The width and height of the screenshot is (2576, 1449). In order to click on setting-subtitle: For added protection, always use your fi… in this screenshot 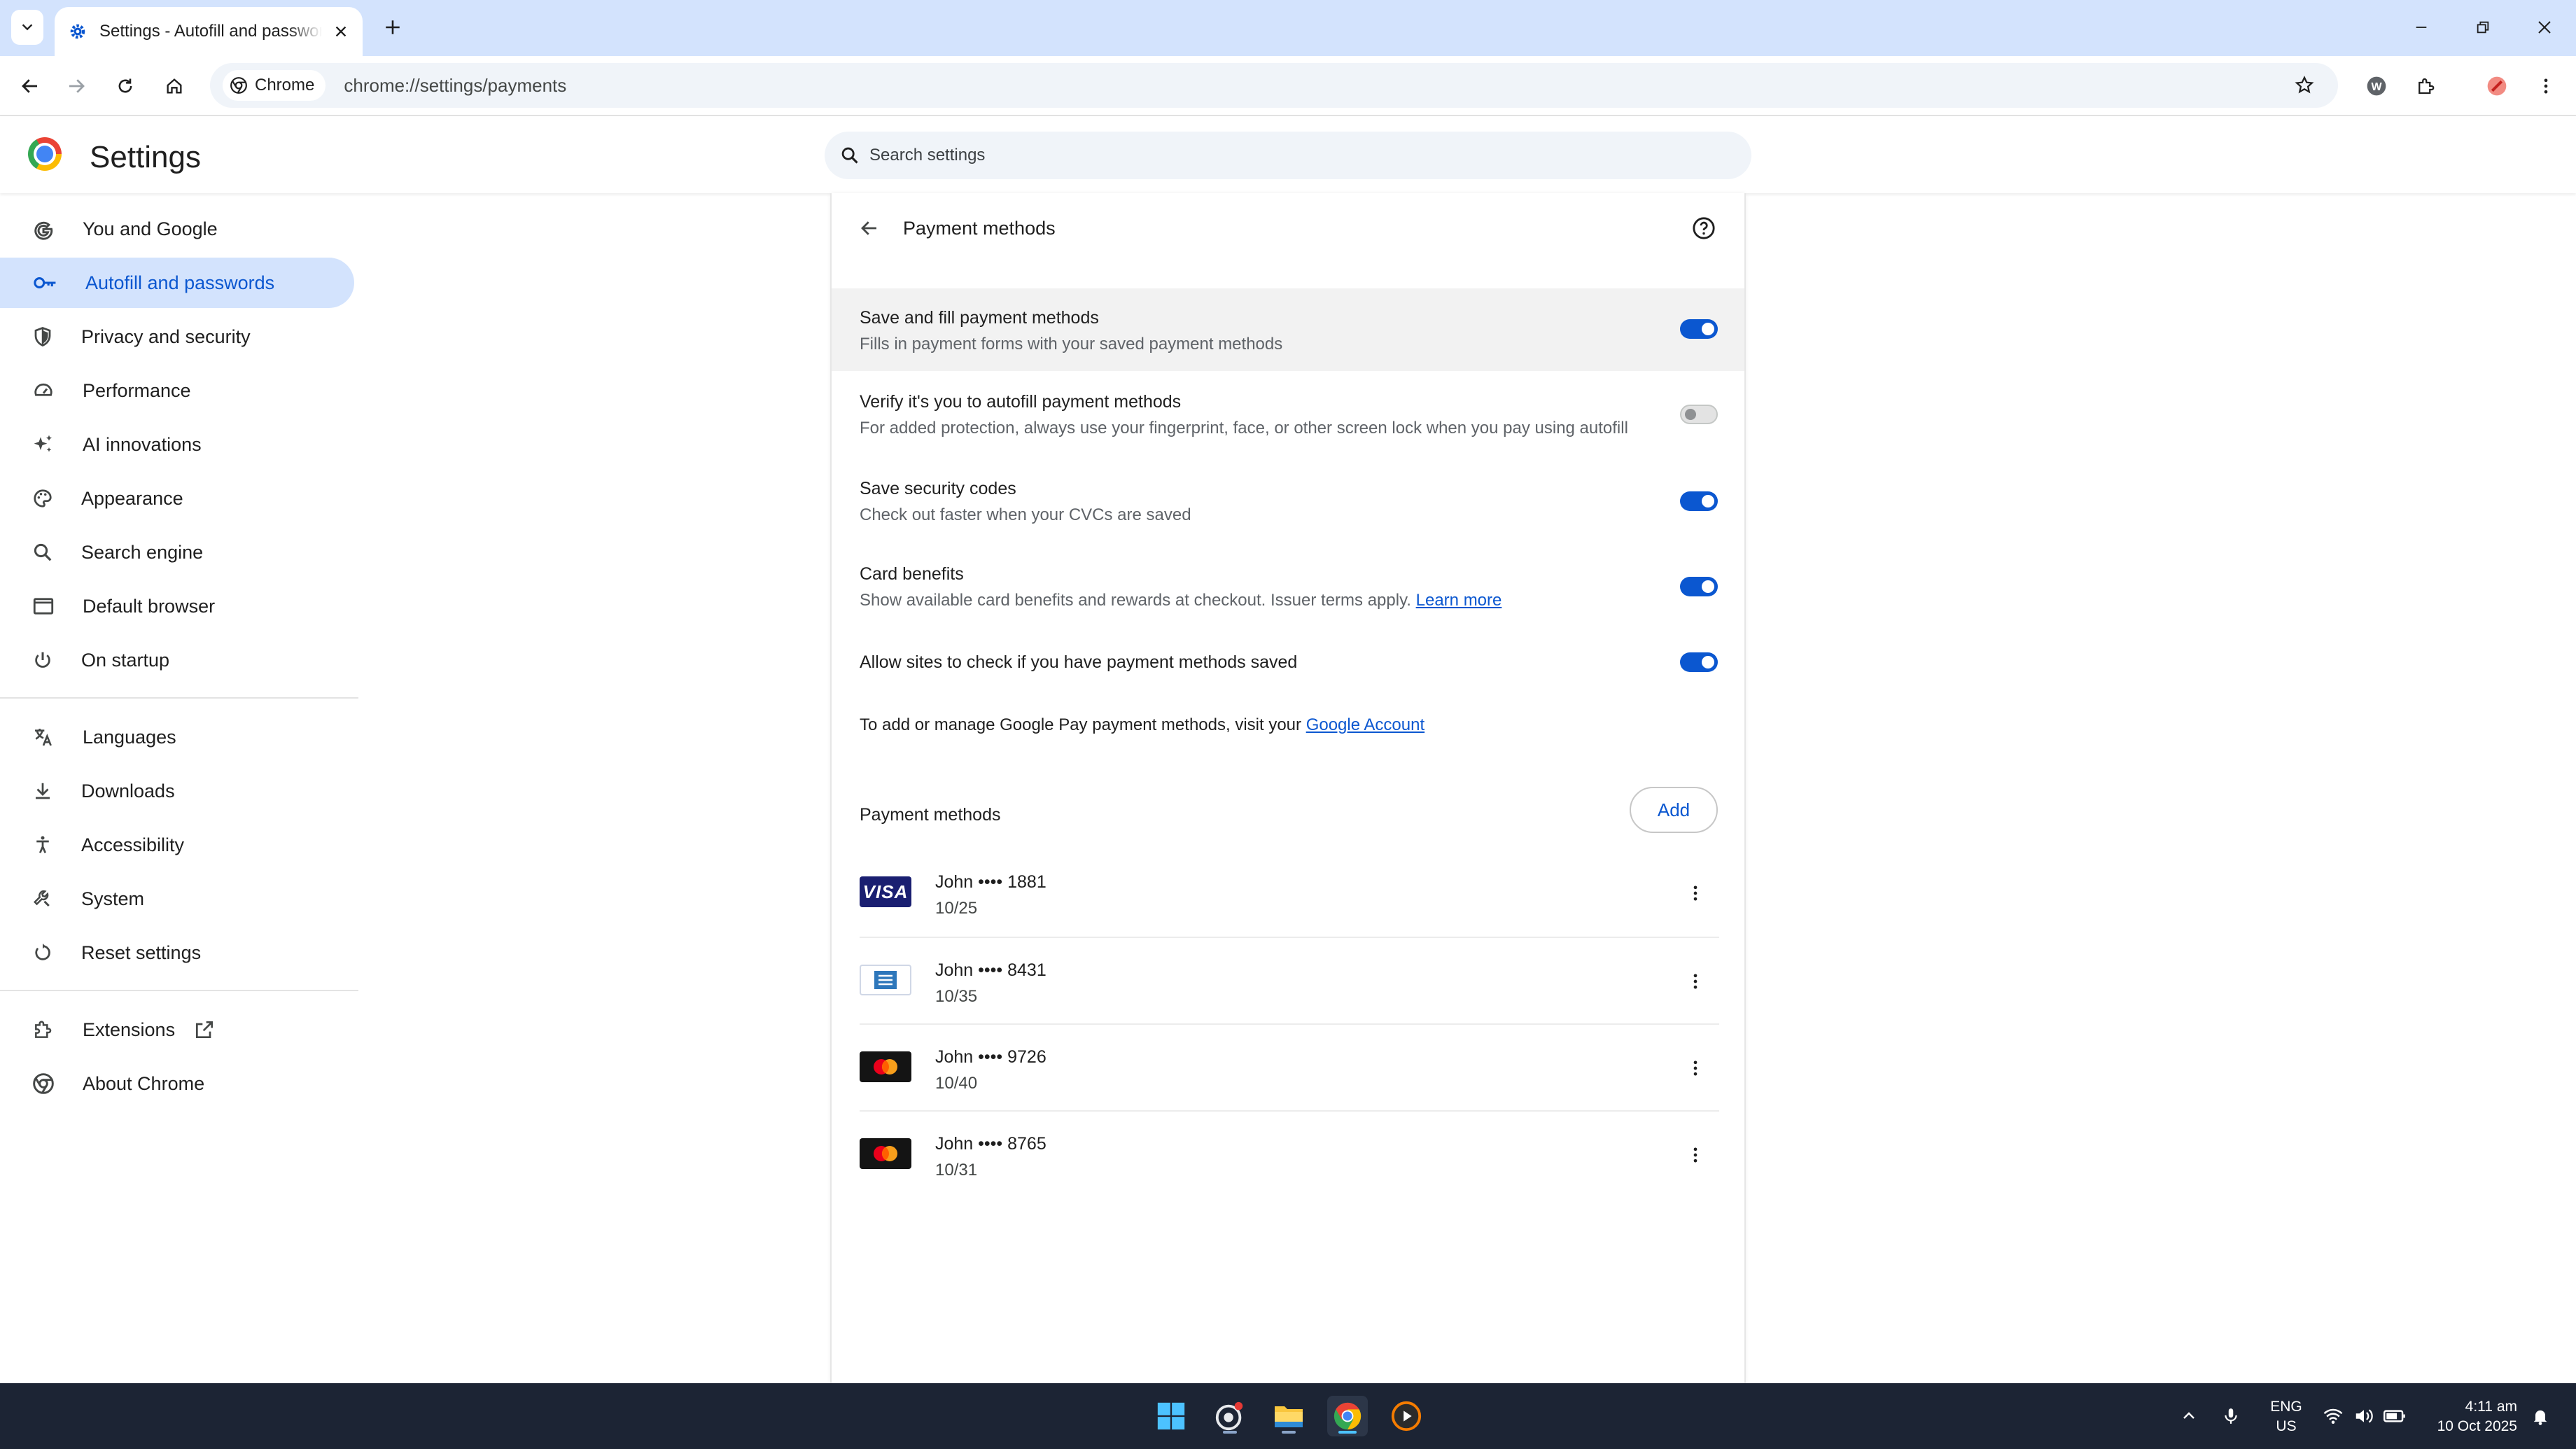, I will do `click(1244, 428)`.